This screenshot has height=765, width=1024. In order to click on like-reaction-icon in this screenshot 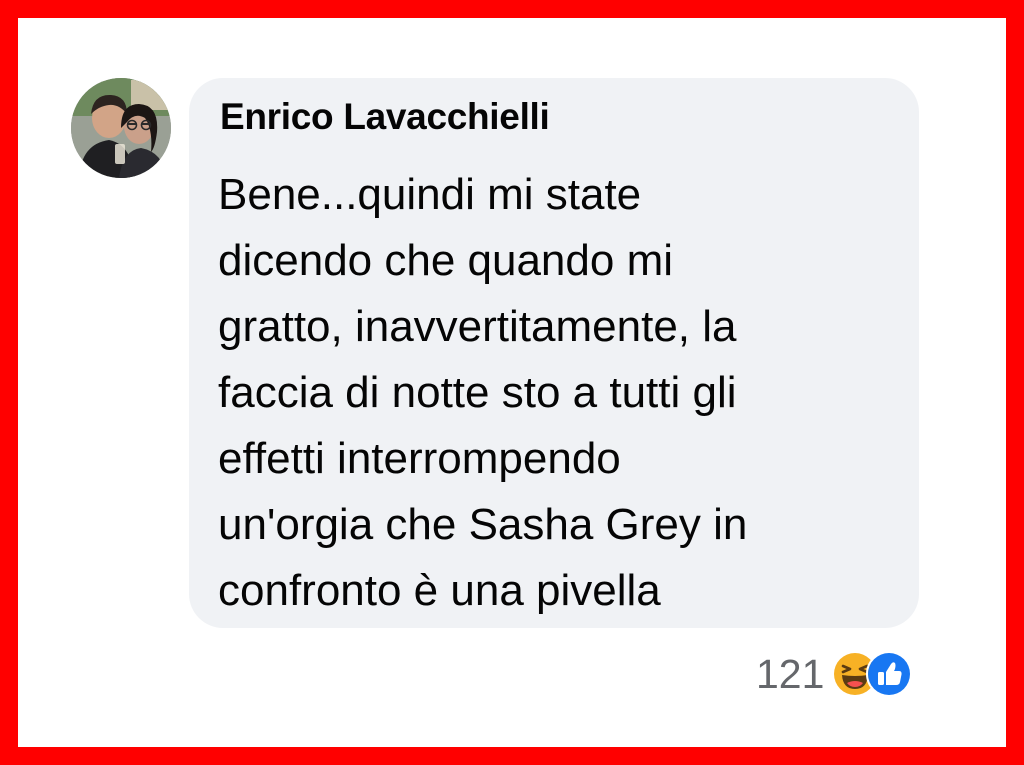, I will do `click(889, 674)`.